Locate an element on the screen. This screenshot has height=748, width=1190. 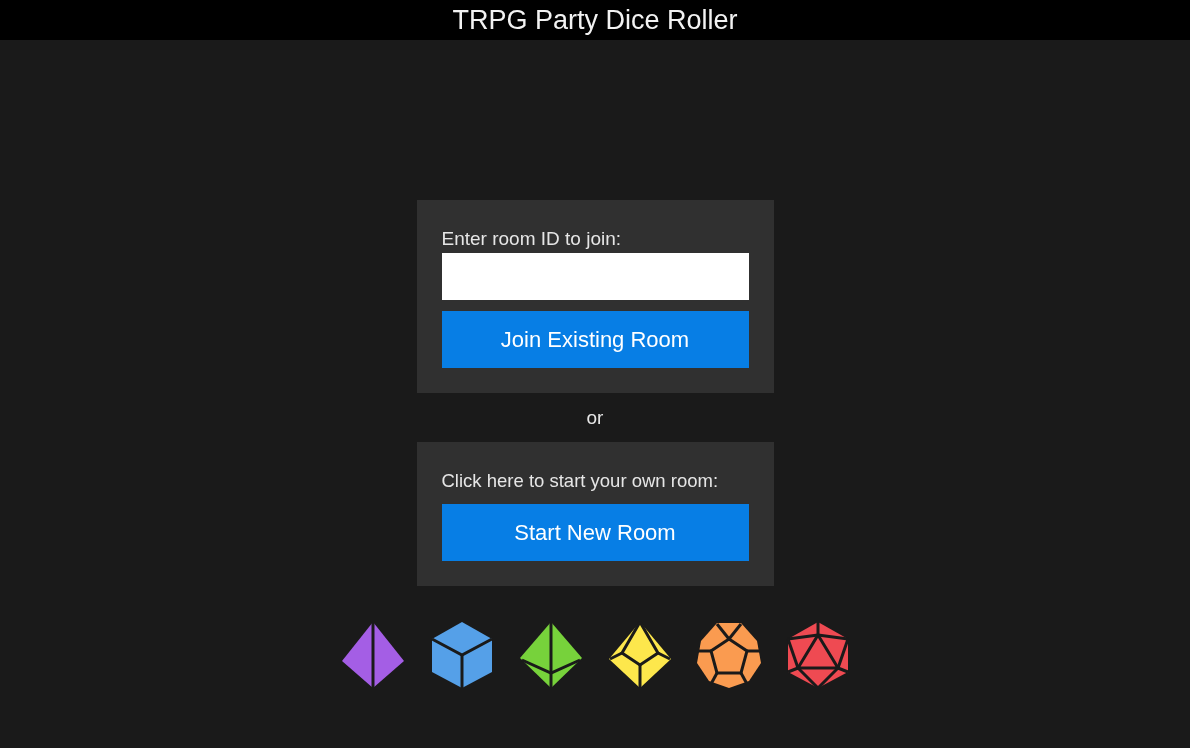
d10-die-icon is located at coordinates (639, 655).